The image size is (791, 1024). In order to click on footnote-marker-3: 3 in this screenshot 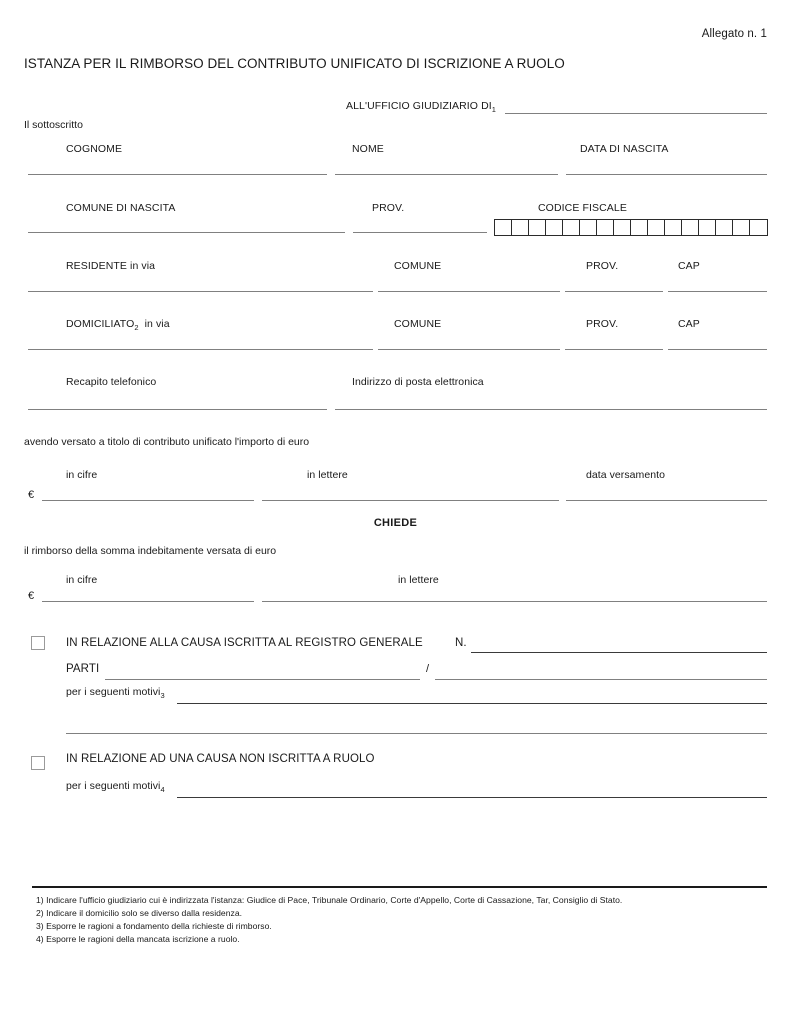, I will do `click(162, 696)`.